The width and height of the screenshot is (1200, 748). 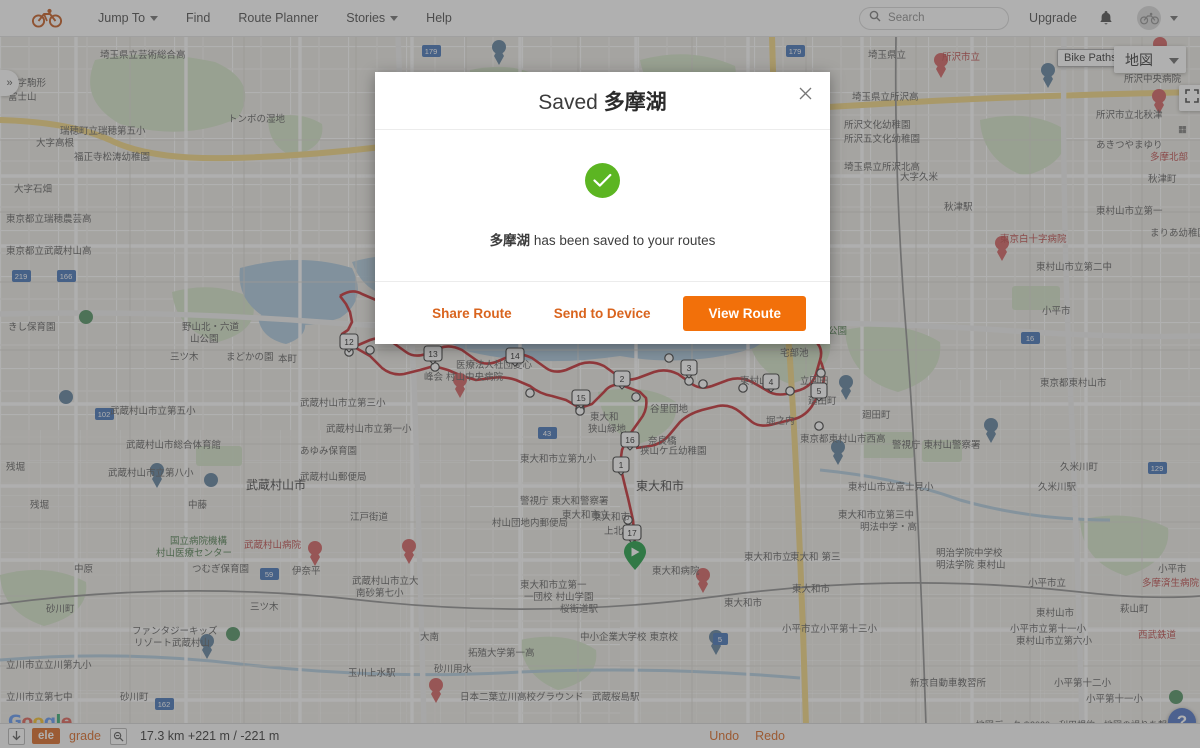 I want to click on page-title: Saved 多摩湖, so click(x=602, y=101).